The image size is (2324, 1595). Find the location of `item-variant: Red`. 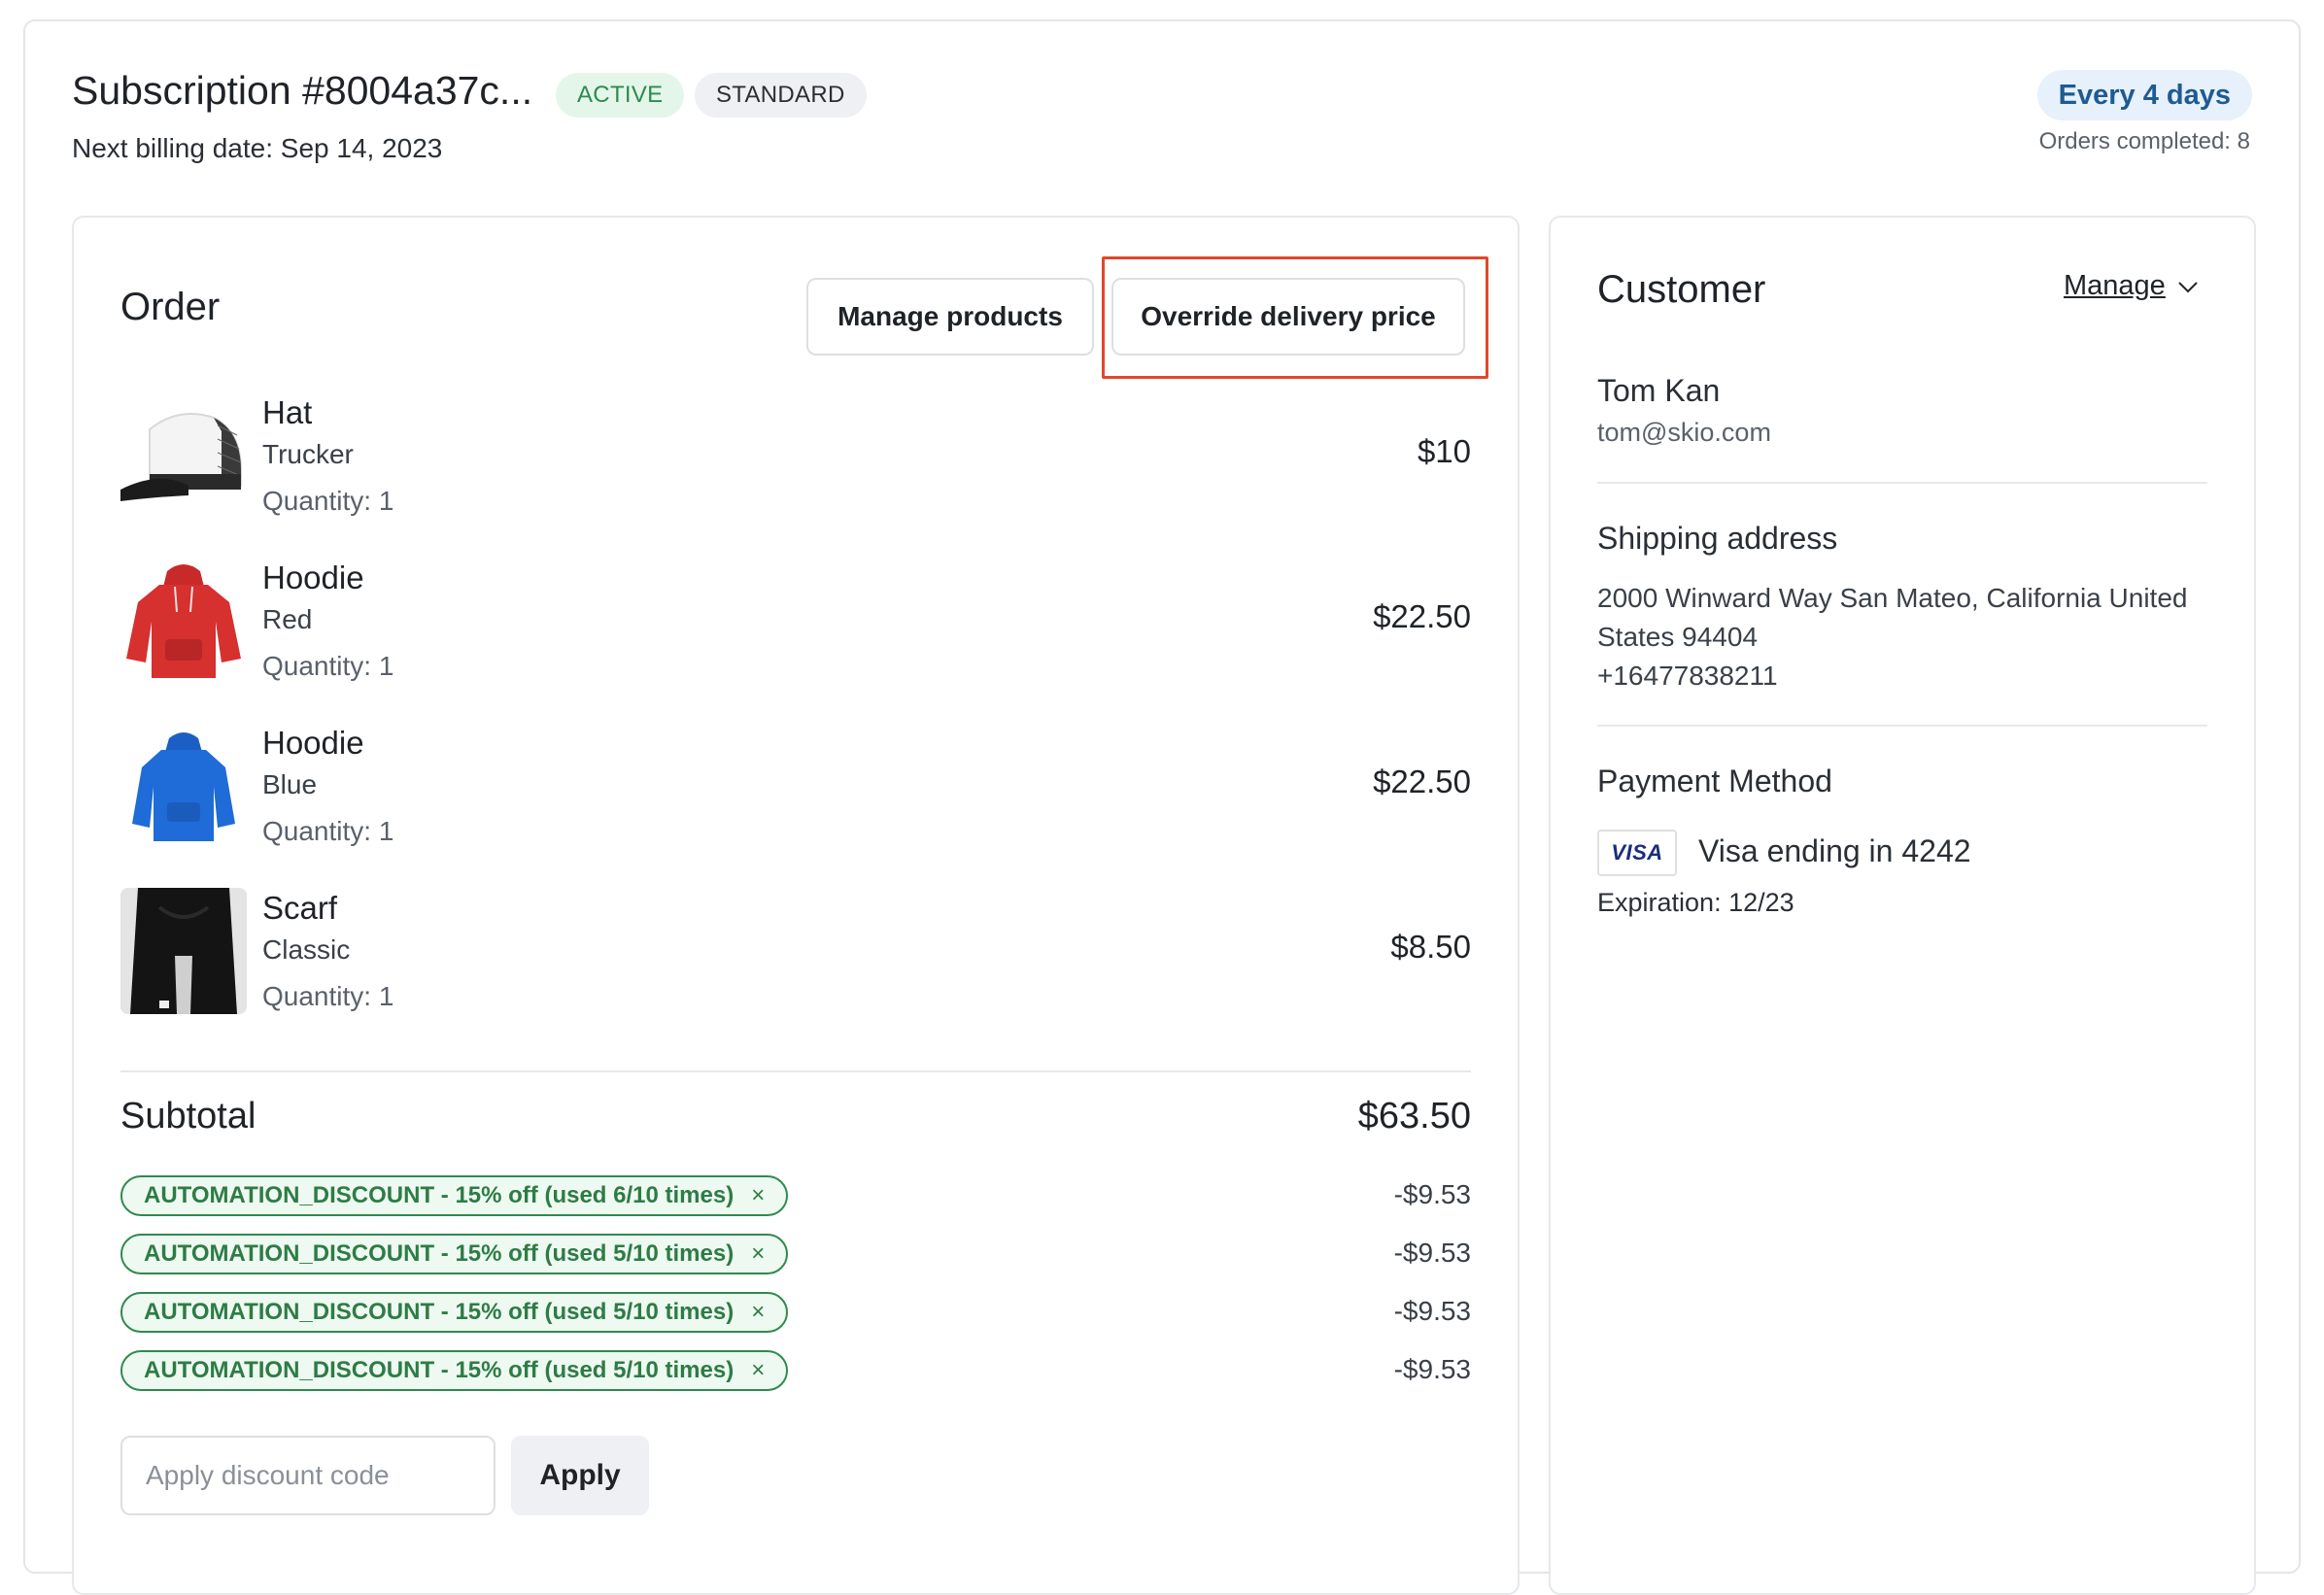

item-variant: Red is located at coordinates (288, 619).